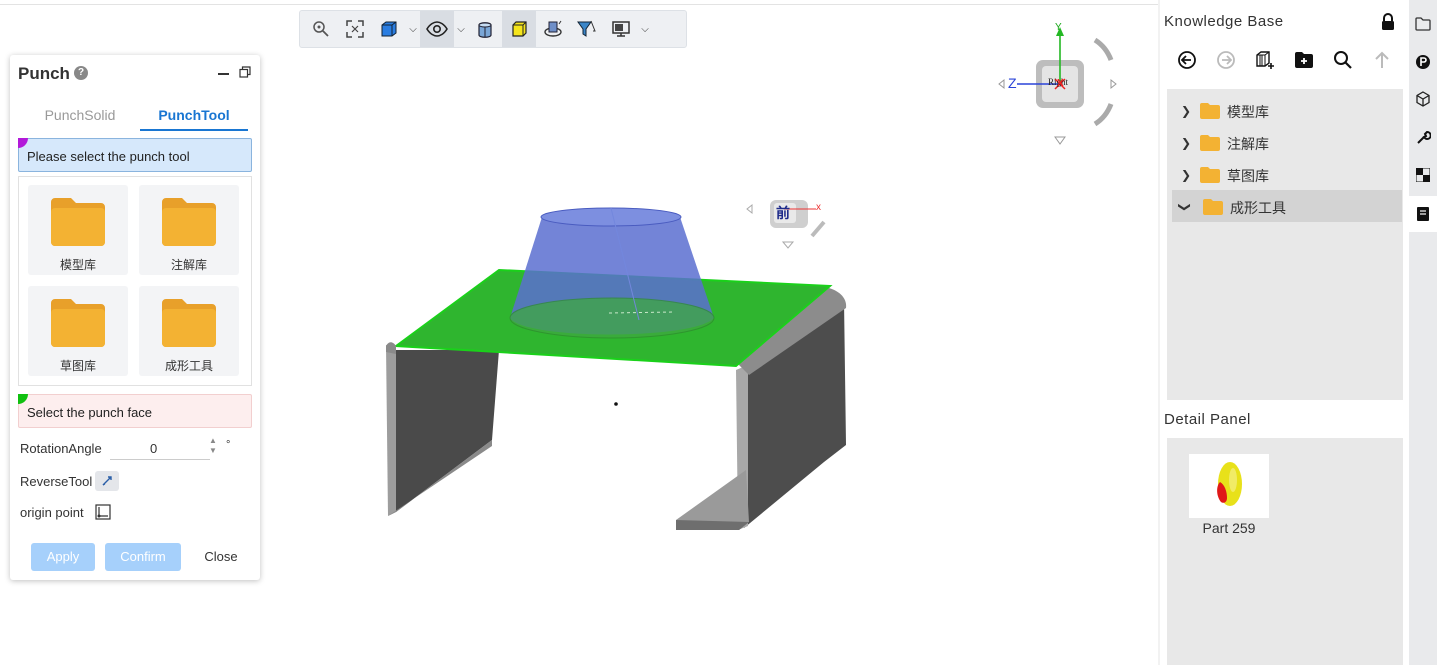  What do you see at coordinates (485, 29) in the screenshot?
I see `section-view-button` at bounding box center [485, 29].